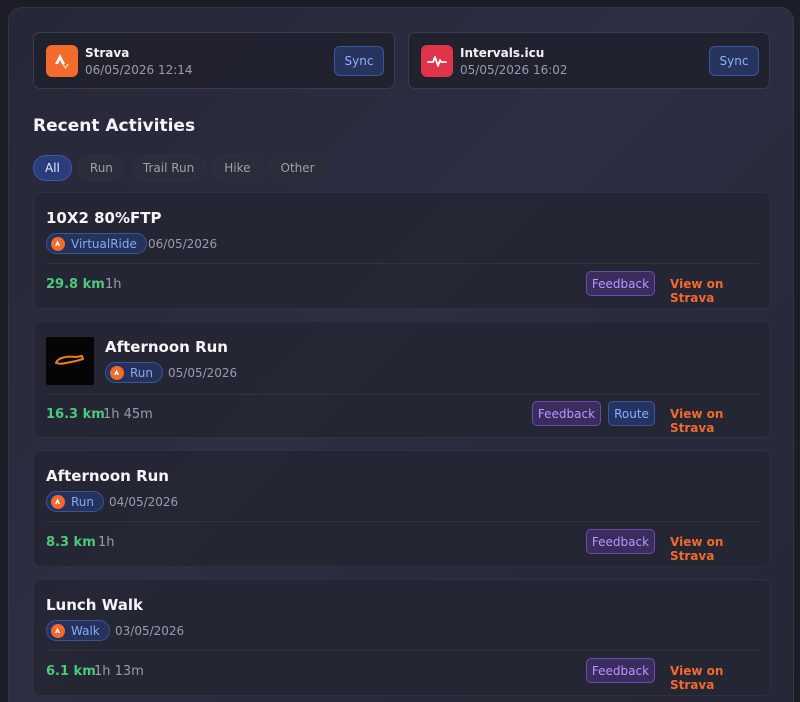 This screenshot has width=800, height=702. What do you see at coordinates (75, 414) in the screenshot?
I see `activity-distance: 16.3 km` at bounding box center [75, 414].